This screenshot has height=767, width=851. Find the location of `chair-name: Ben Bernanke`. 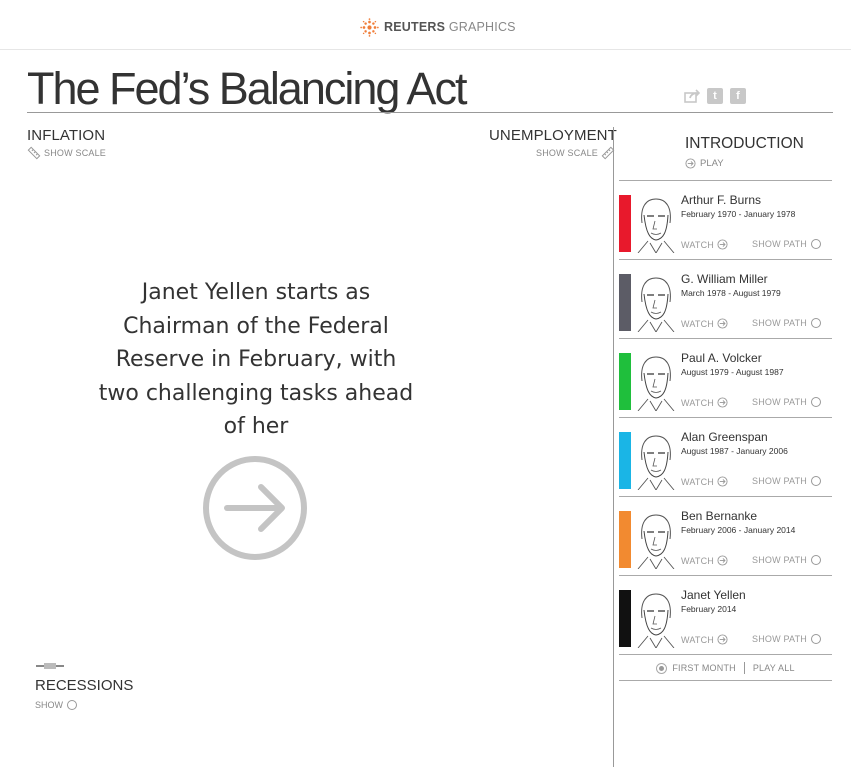

chair-name: Ben Bernanke is located at coordinates (719, 516).